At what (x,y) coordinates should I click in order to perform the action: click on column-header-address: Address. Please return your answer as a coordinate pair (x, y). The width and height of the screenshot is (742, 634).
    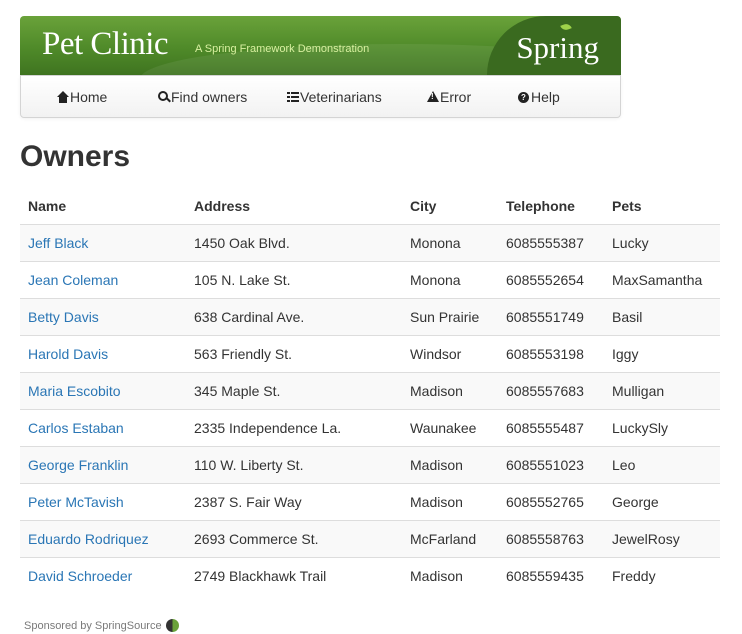
    Looking at the image, I should click on (294, 206).